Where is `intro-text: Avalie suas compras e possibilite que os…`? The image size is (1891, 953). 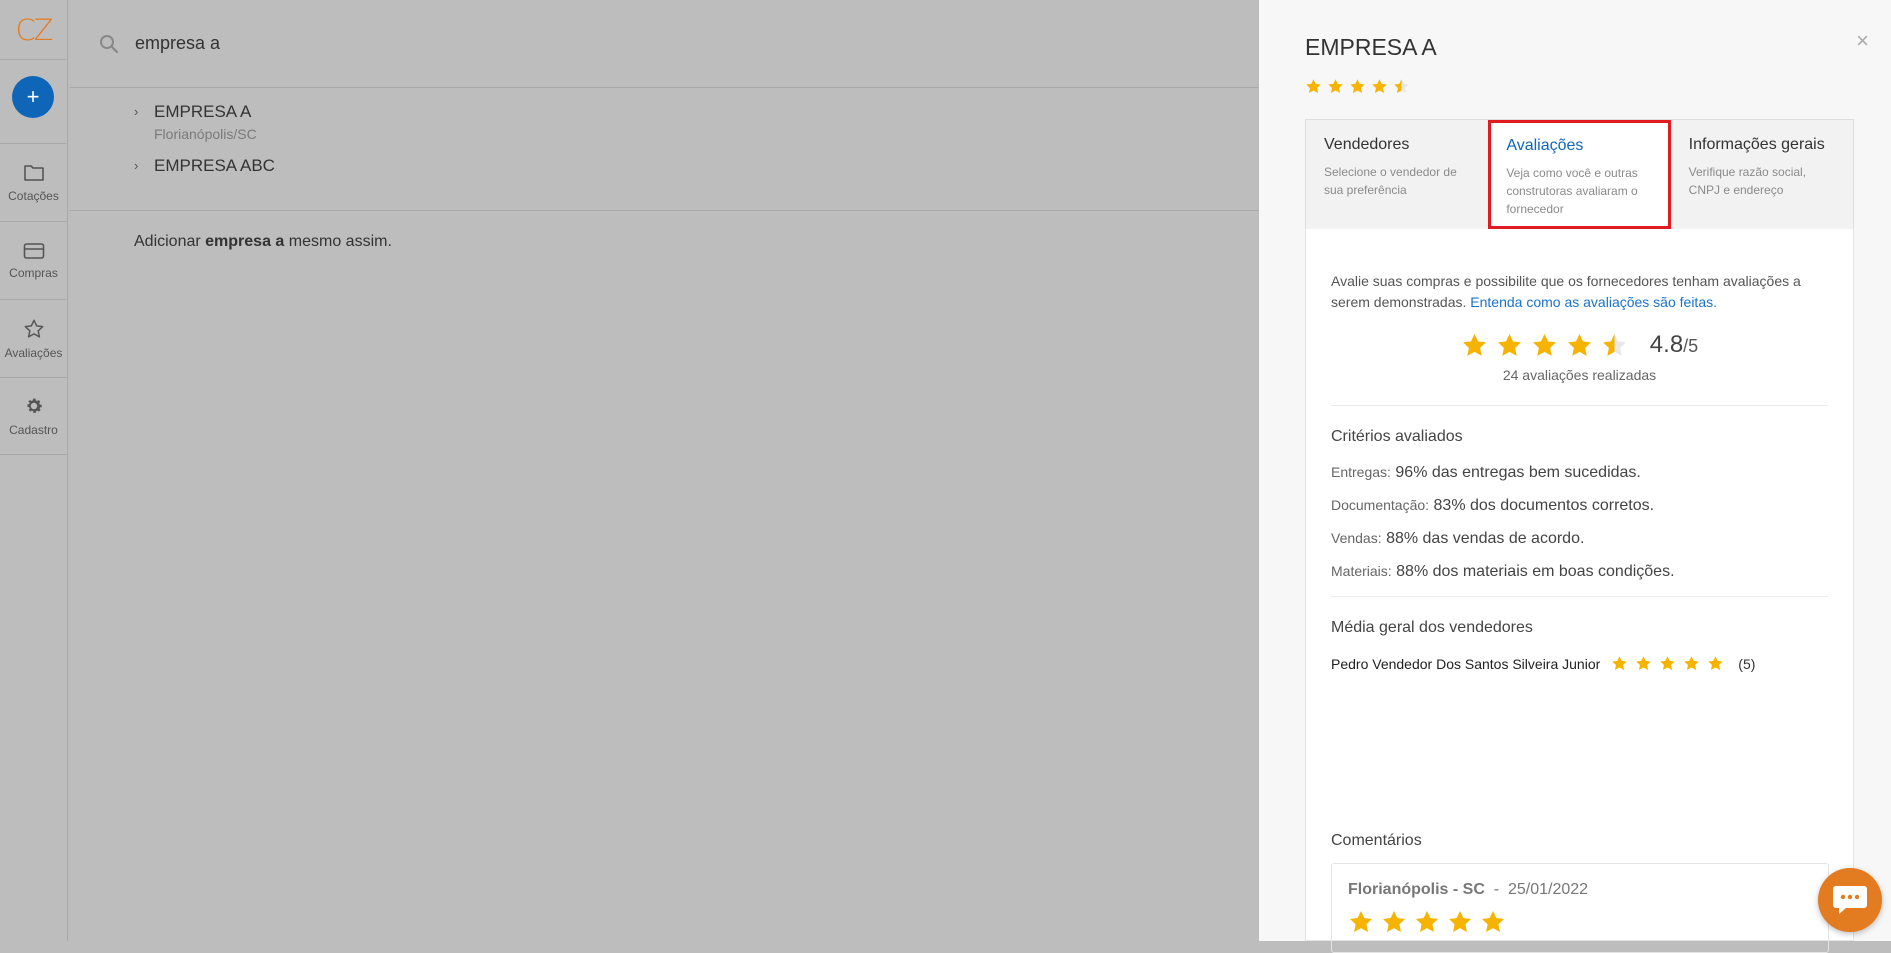 intro-text: Avalie suas compras e possibilite que os… is located at coordinates (1579, 292).